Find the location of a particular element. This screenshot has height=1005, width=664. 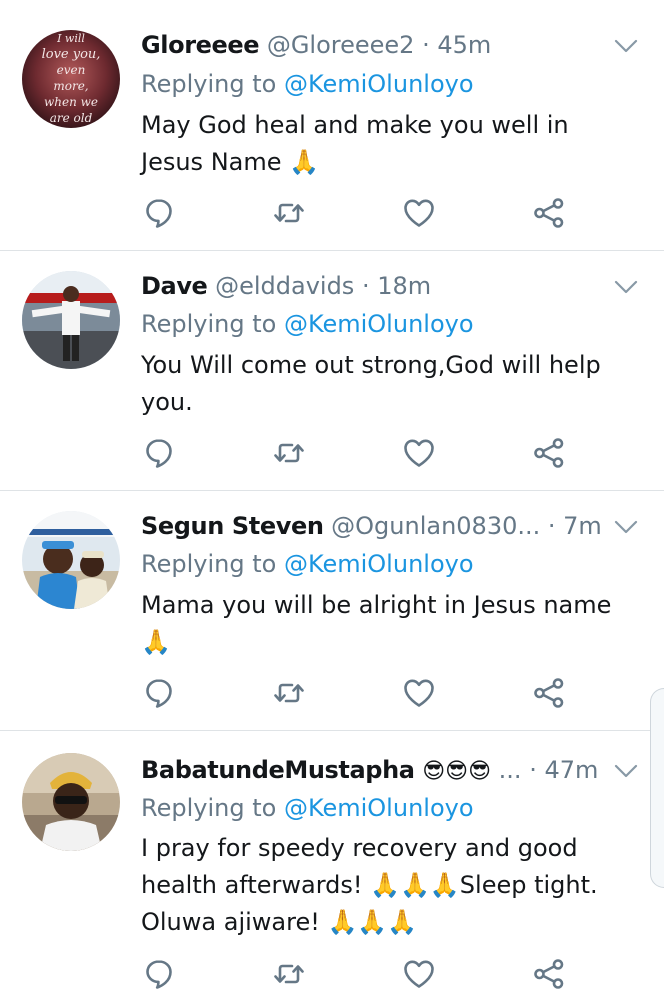

timestamp: · 47m is located at coordinates (563, 770).